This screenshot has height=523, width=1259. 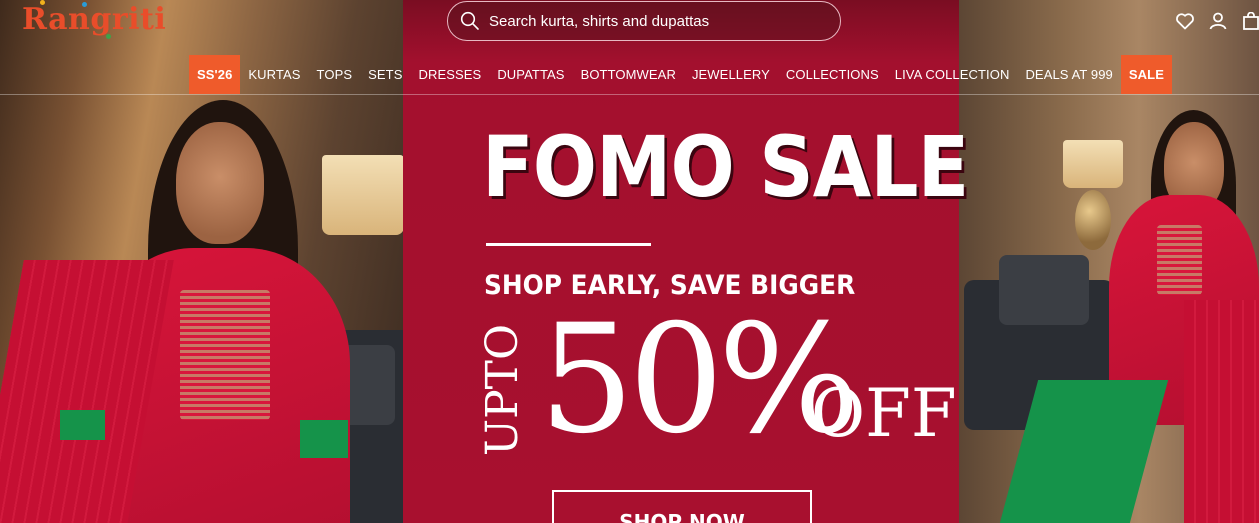 I want to click on logo-text: Rangriti, so click(x=94, y=19).